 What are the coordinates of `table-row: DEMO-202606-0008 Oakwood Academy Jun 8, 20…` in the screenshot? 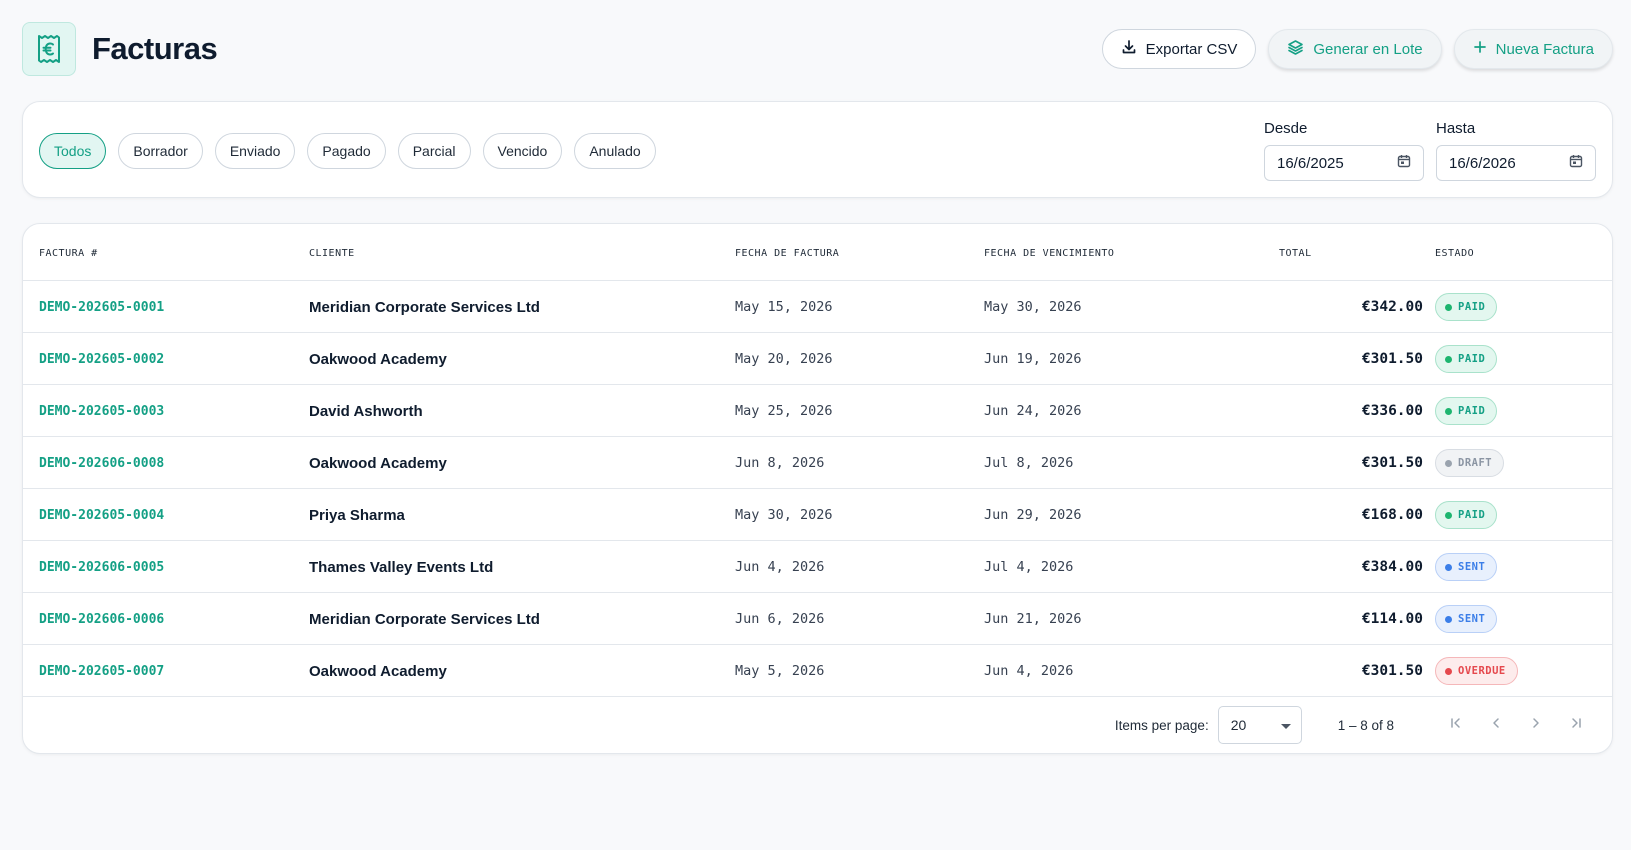 It's located at (817, 463).